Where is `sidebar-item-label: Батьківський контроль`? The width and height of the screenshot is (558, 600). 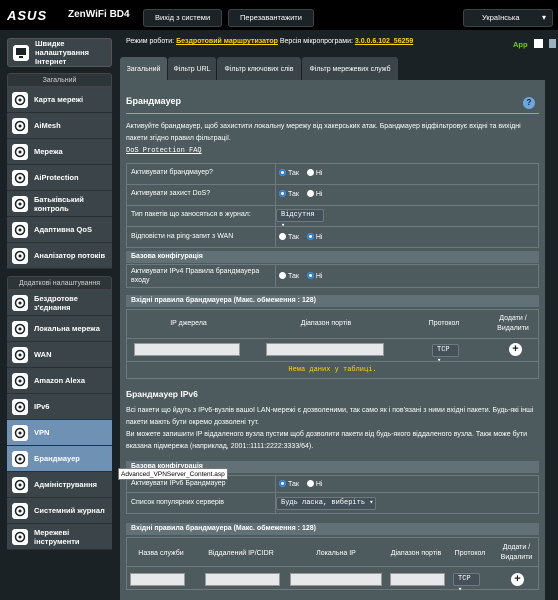 sidebar-item-label: Батьківський контроль is located at coordinates (59, 203).